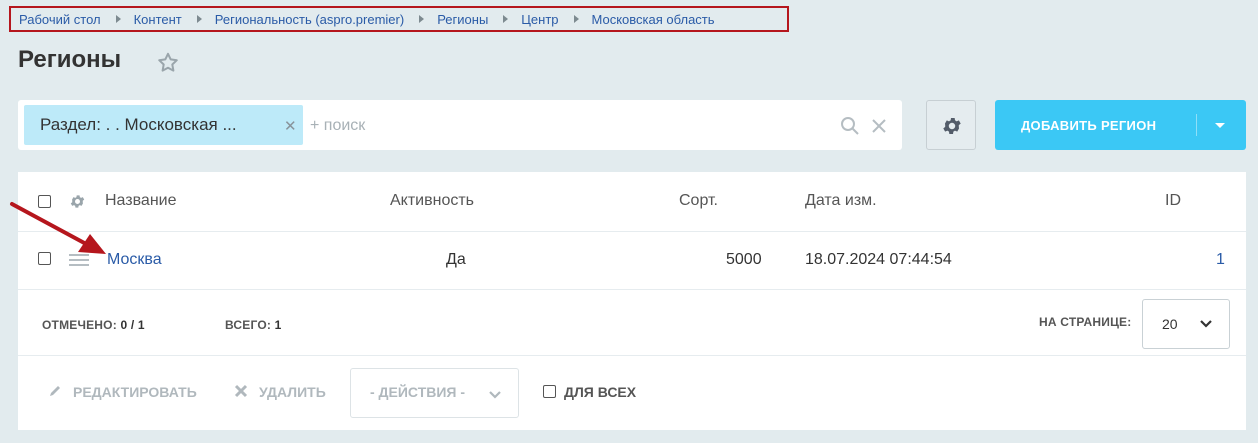  I want to click on breadcrumb-item-regionality: Региональность (aspro.premier), so click(309, 19).